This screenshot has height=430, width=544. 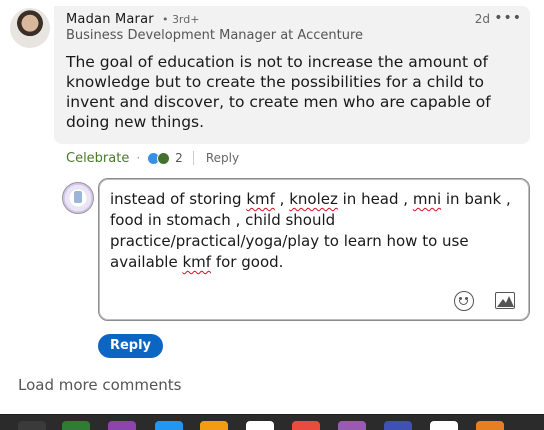 I want to click on taskbar, so click(x=272, y=422).